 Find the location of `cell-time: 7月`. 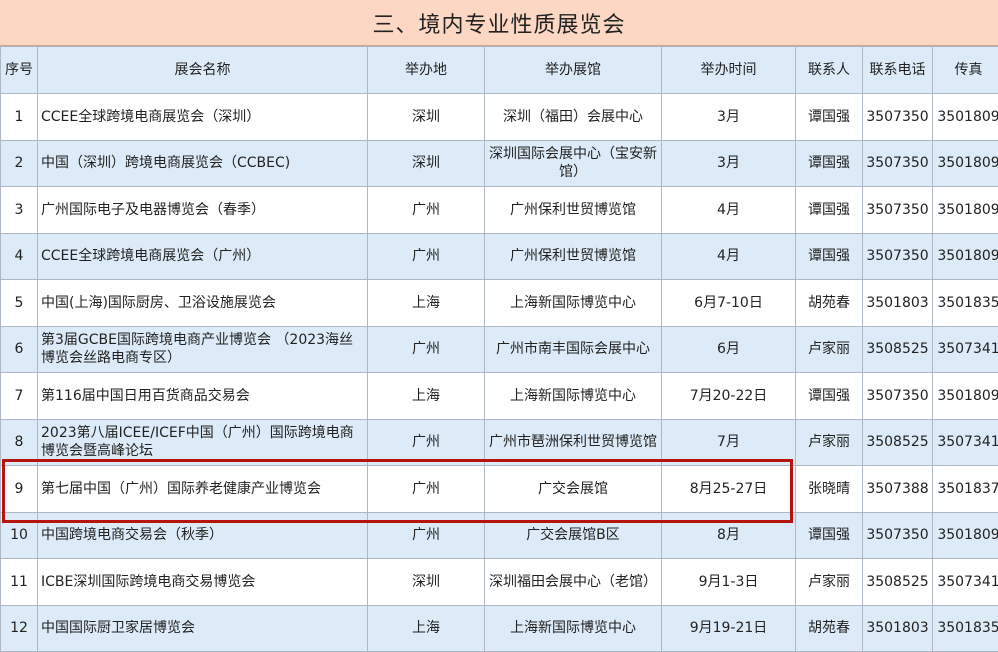

cell-time: 7月 is located at coordinates (729, 442).